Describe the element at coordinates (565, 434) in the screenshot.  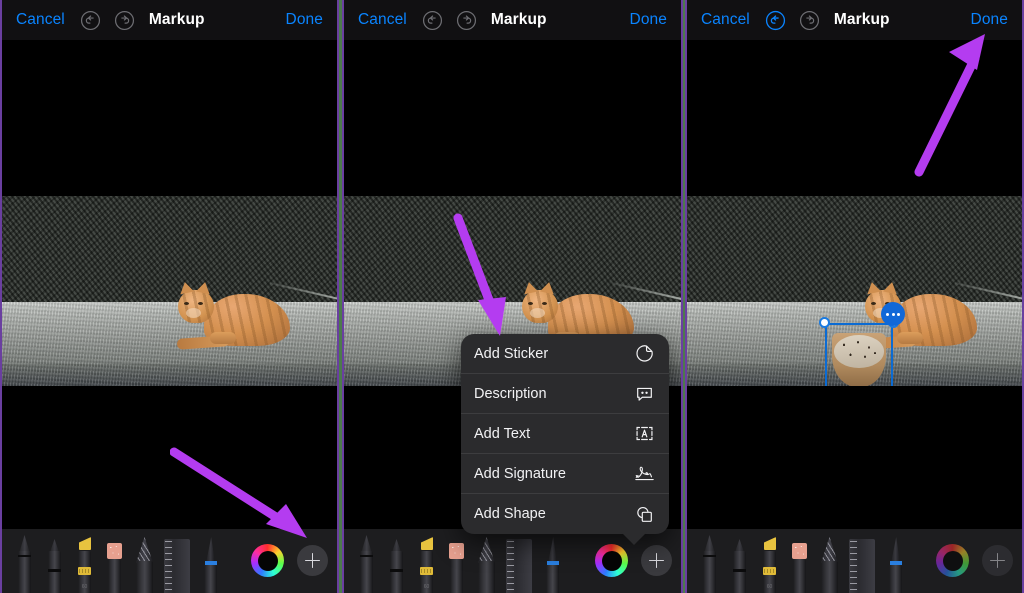
I see `add-text-menu-item: Add Text` at that location.